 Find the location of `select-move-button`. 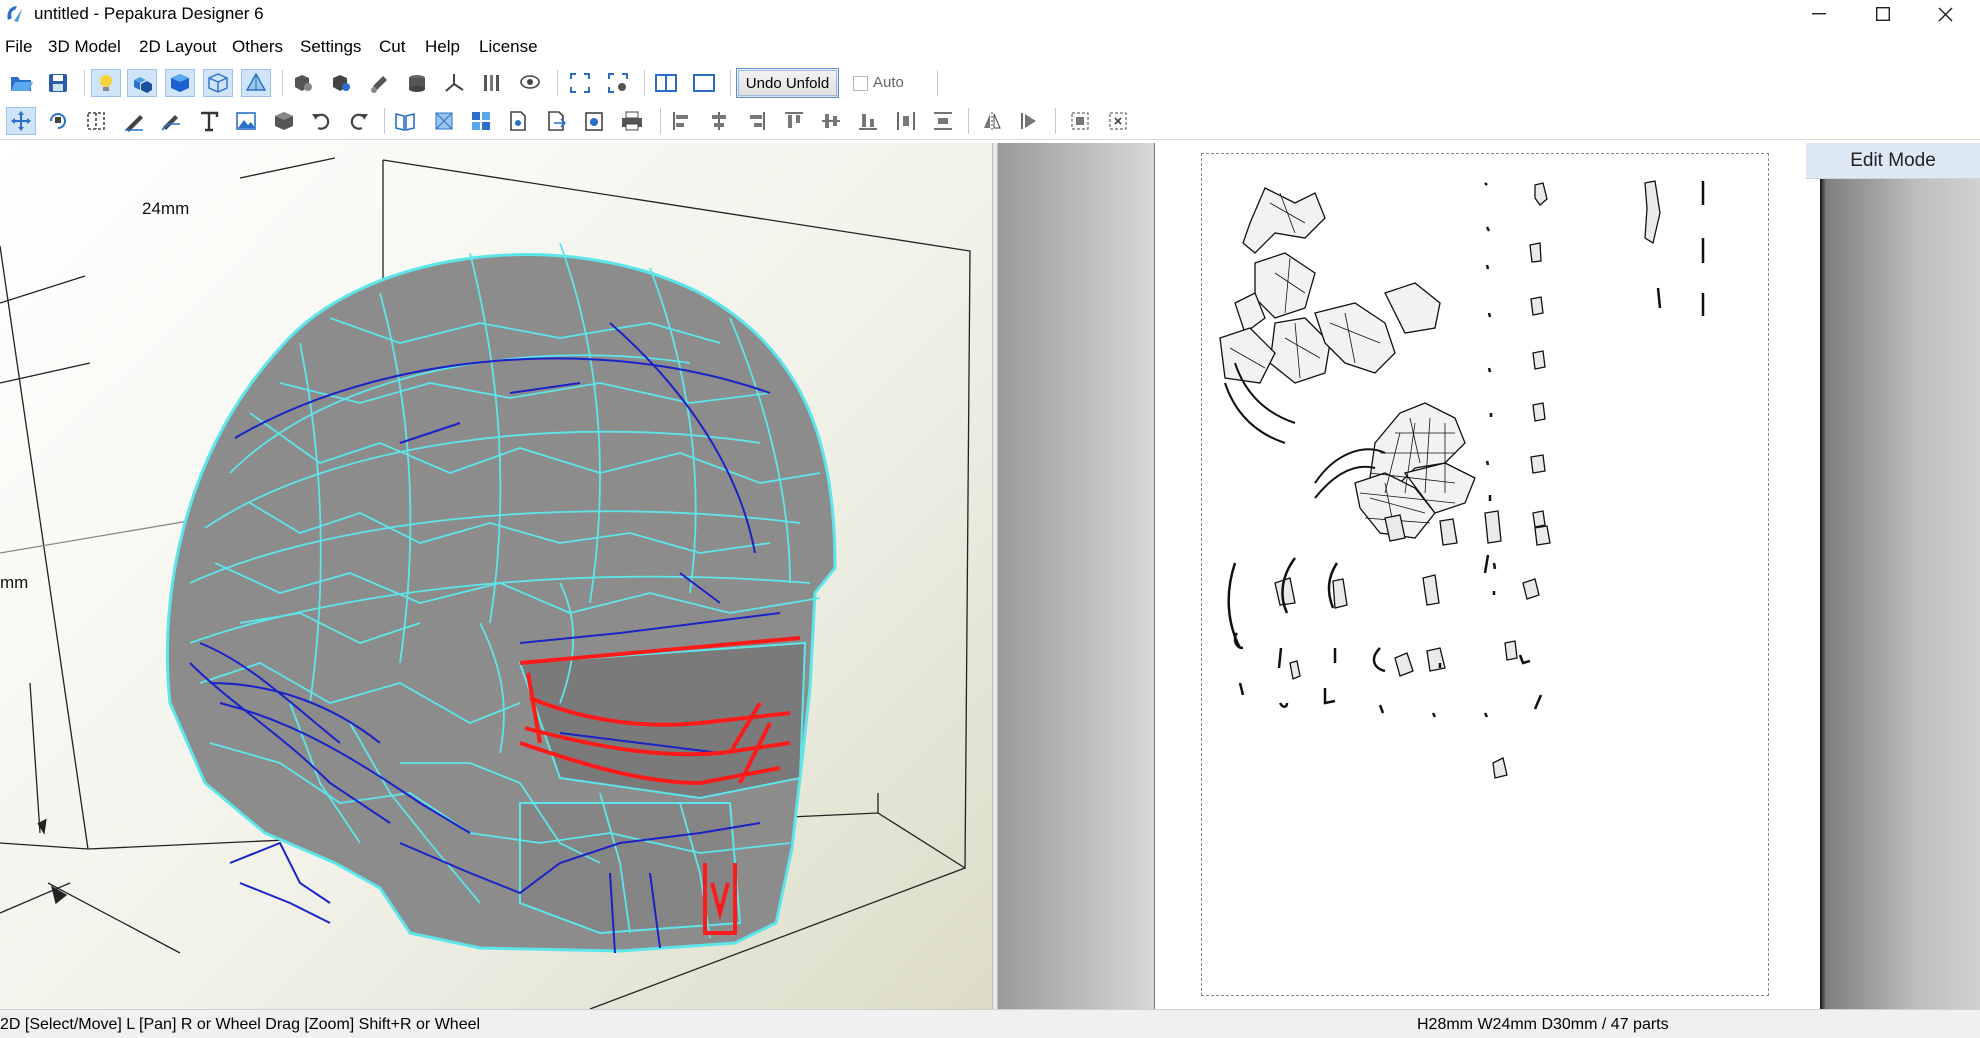

select-move-button is located at coordinates (21, 121).